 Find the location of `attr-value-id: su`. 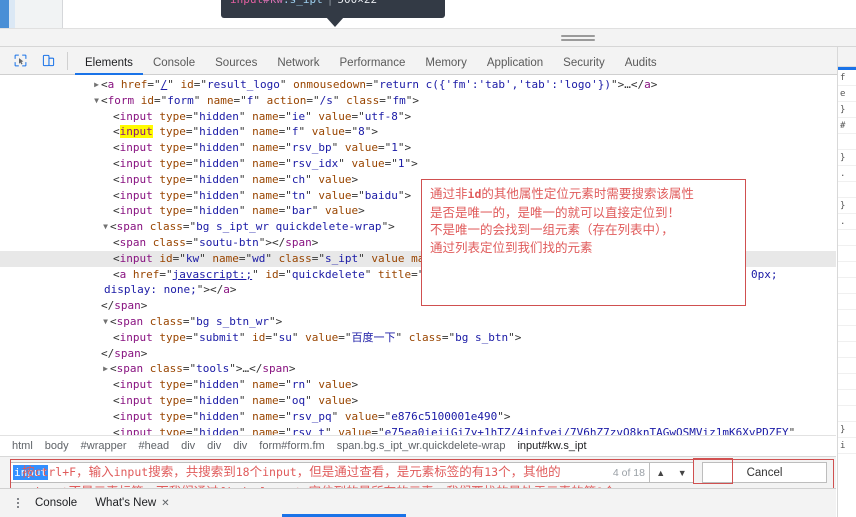

attr-value-id: su is located at coordinates (285, 337).